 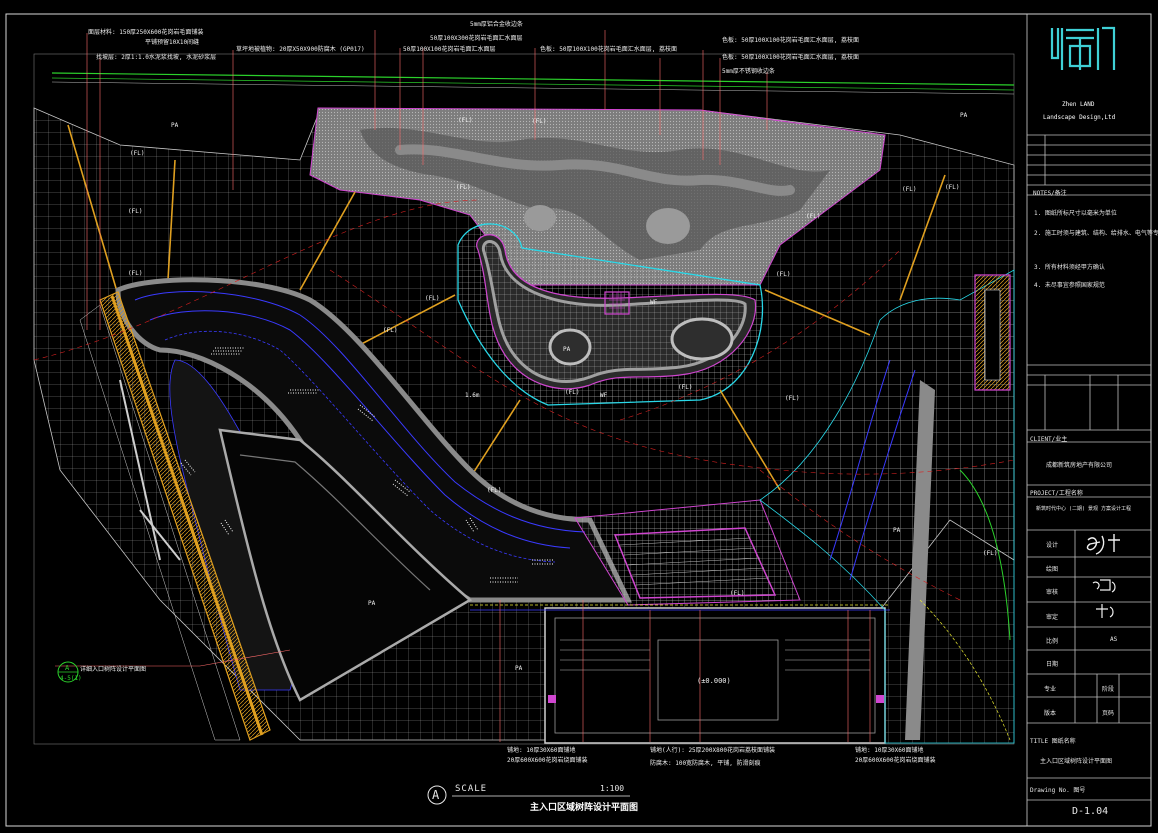 What do you see at coordinates (654, 302) in the screenshot?
I see `label-wf-1: WF` at bounding box center [654, 302].